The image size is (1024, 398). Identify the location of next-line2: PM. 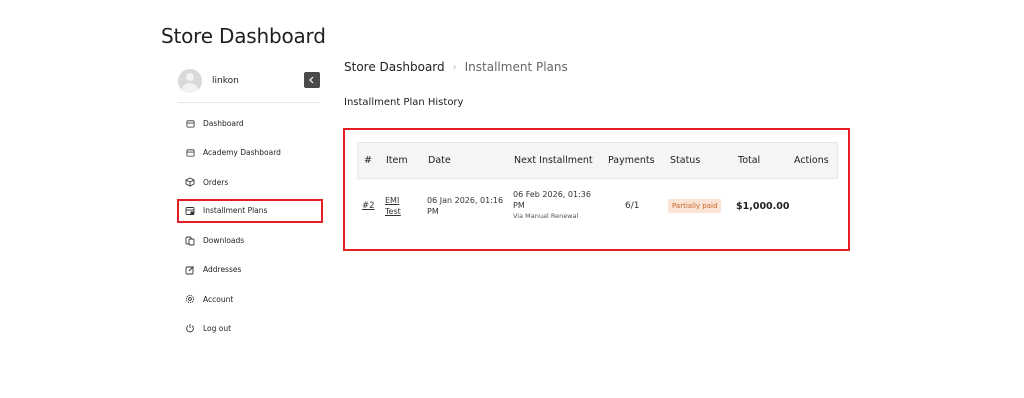
(519, 205).